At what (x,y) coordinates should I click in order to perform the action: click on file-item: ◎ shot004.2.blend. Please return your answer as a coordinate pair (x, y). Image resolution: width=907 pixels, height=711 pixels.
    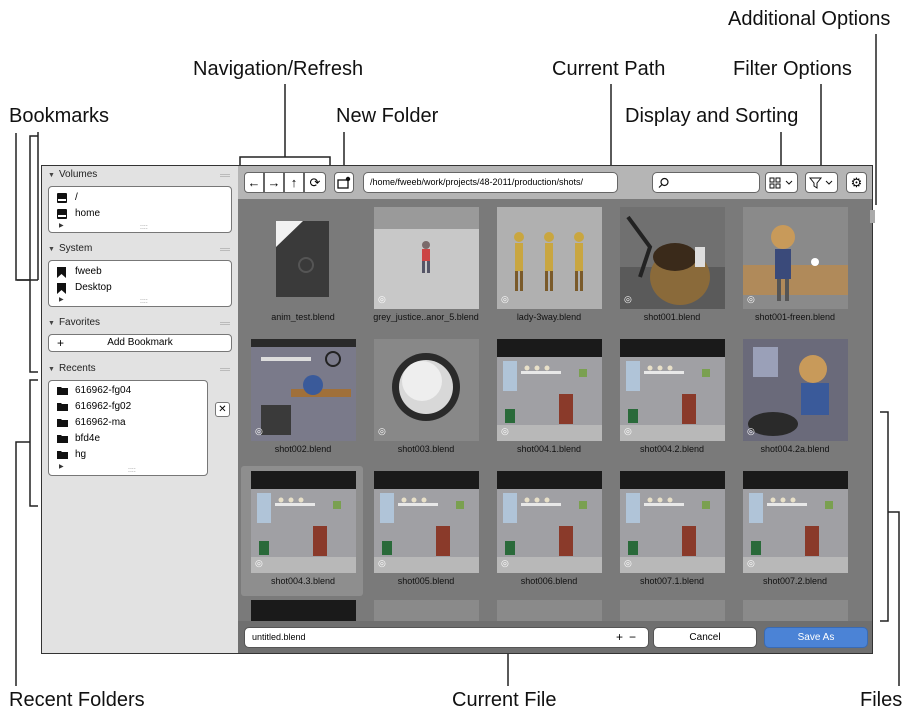
    Looking at the image, I should click on (671, 399).